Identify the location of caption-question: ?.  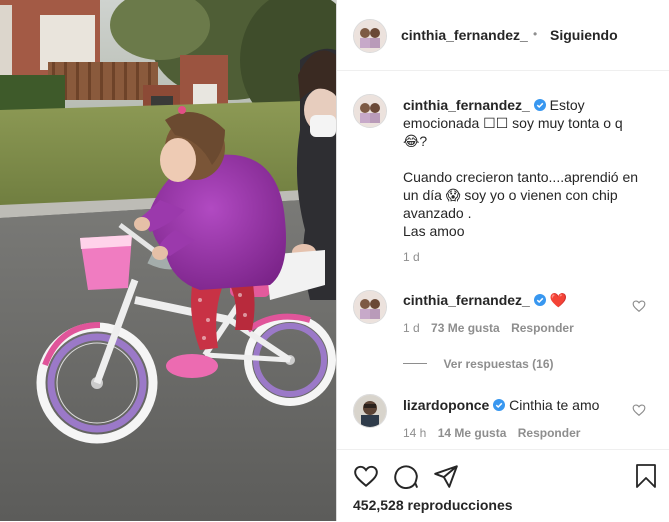
(423, 141).